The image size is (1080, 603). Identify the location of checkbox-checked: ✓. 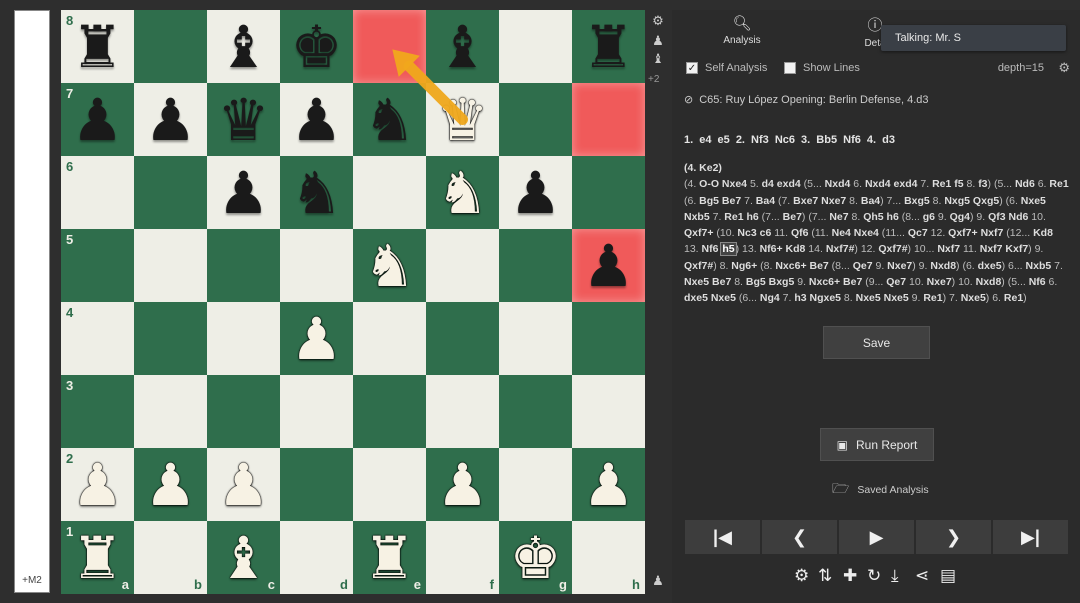
(692, 68).